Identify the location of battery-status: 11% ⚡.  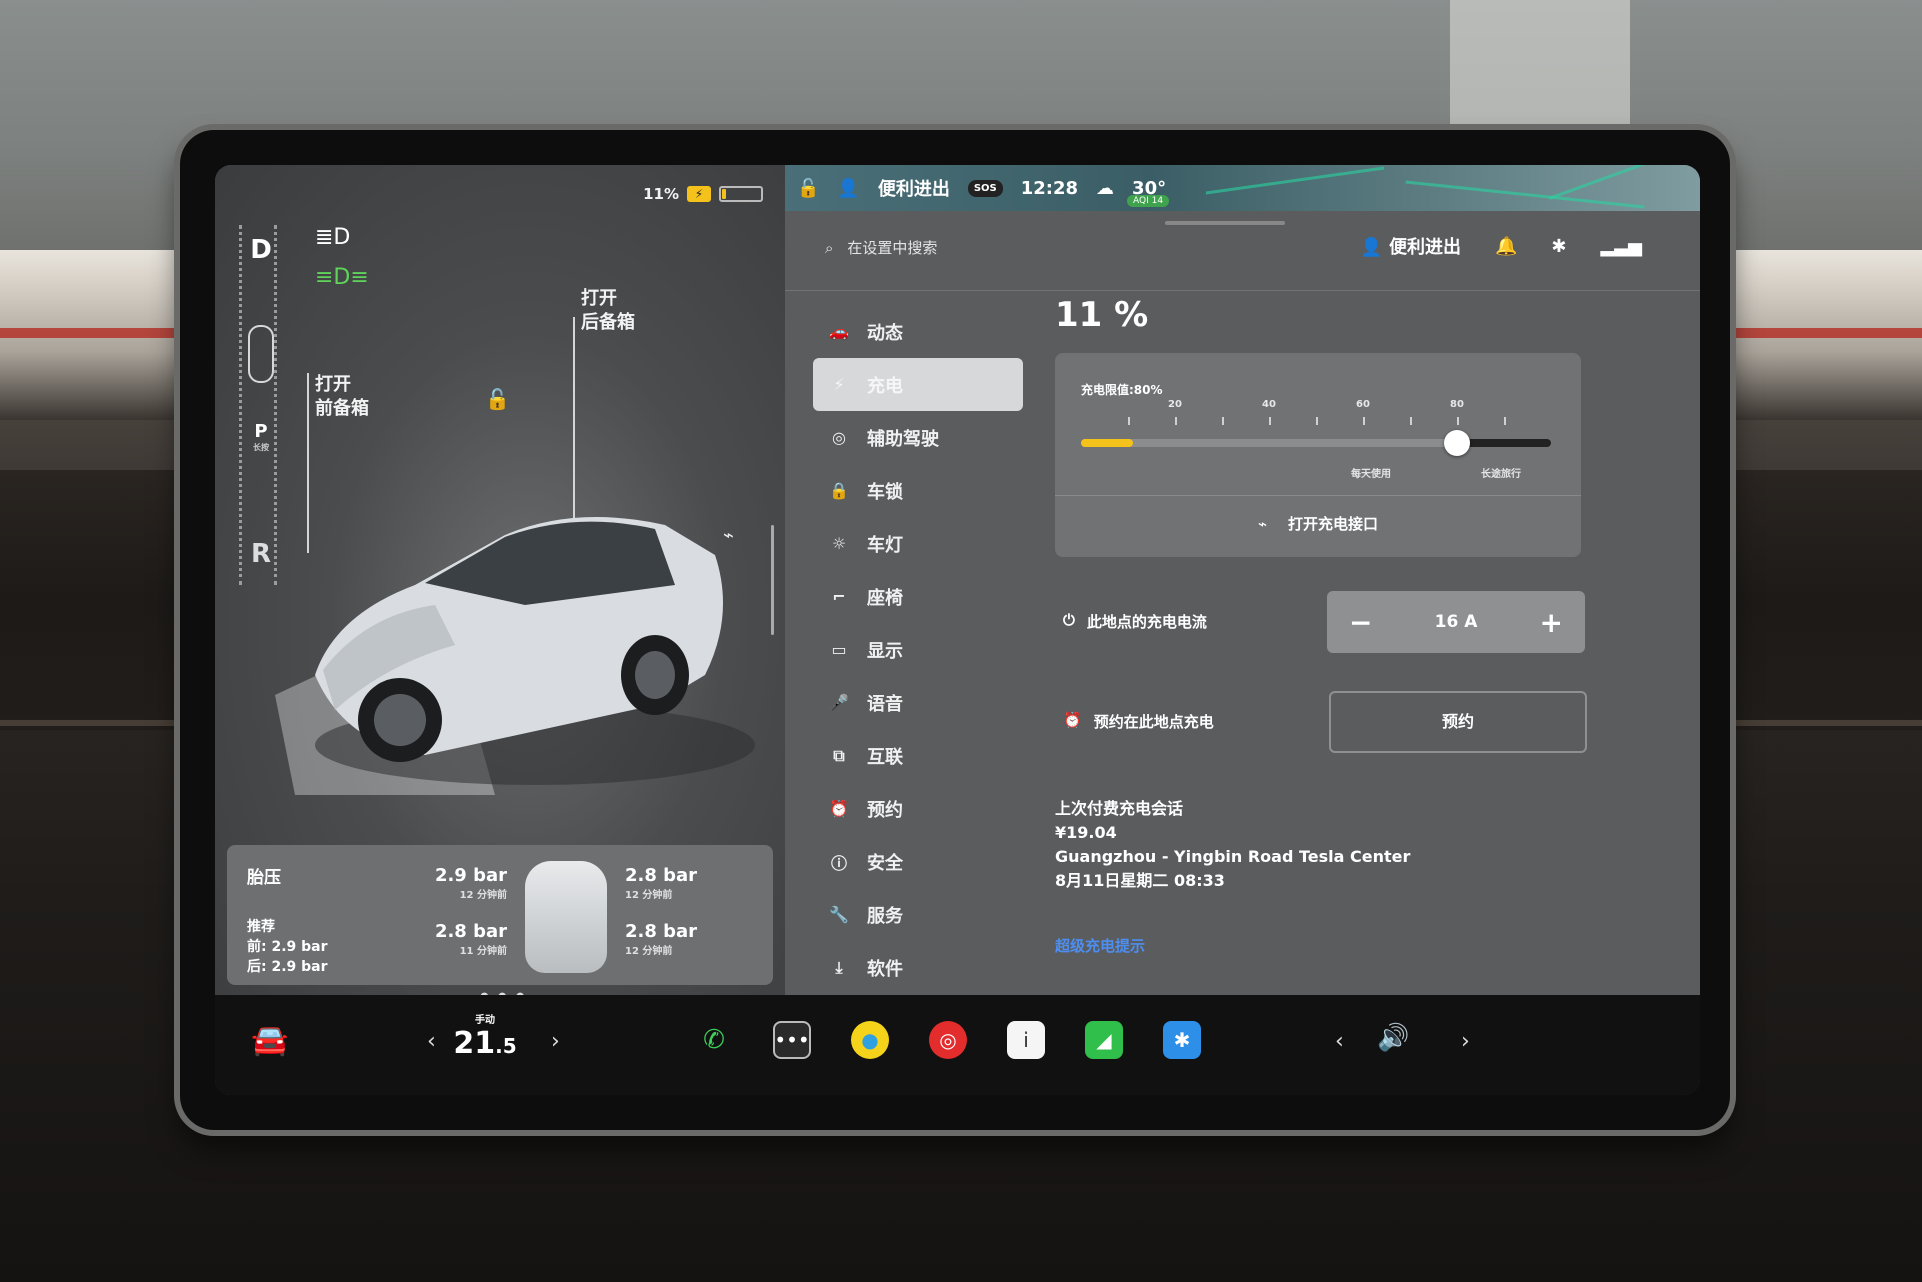
(703, 194).